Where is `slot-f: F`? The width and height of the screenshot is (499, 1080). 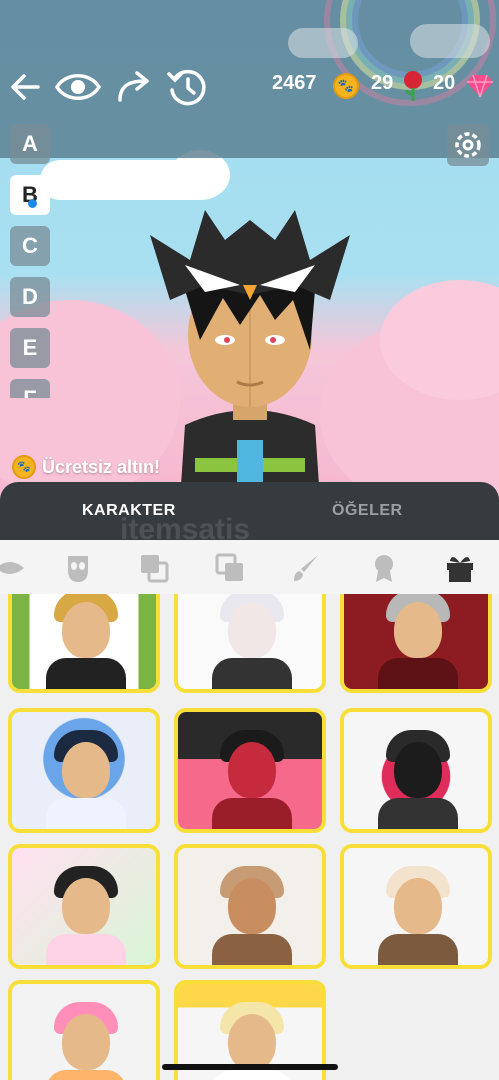
slot-f: F is located at coordinates (30, 388).